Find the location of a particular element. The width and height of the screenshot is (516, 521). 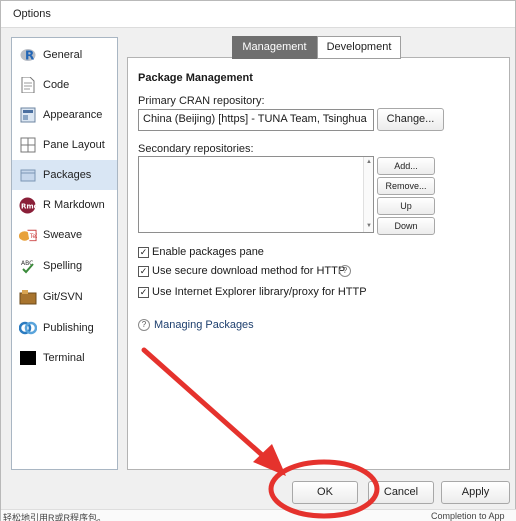

checkbox-label: Use secure download method for HTTP is located at coordinates (249, 271).